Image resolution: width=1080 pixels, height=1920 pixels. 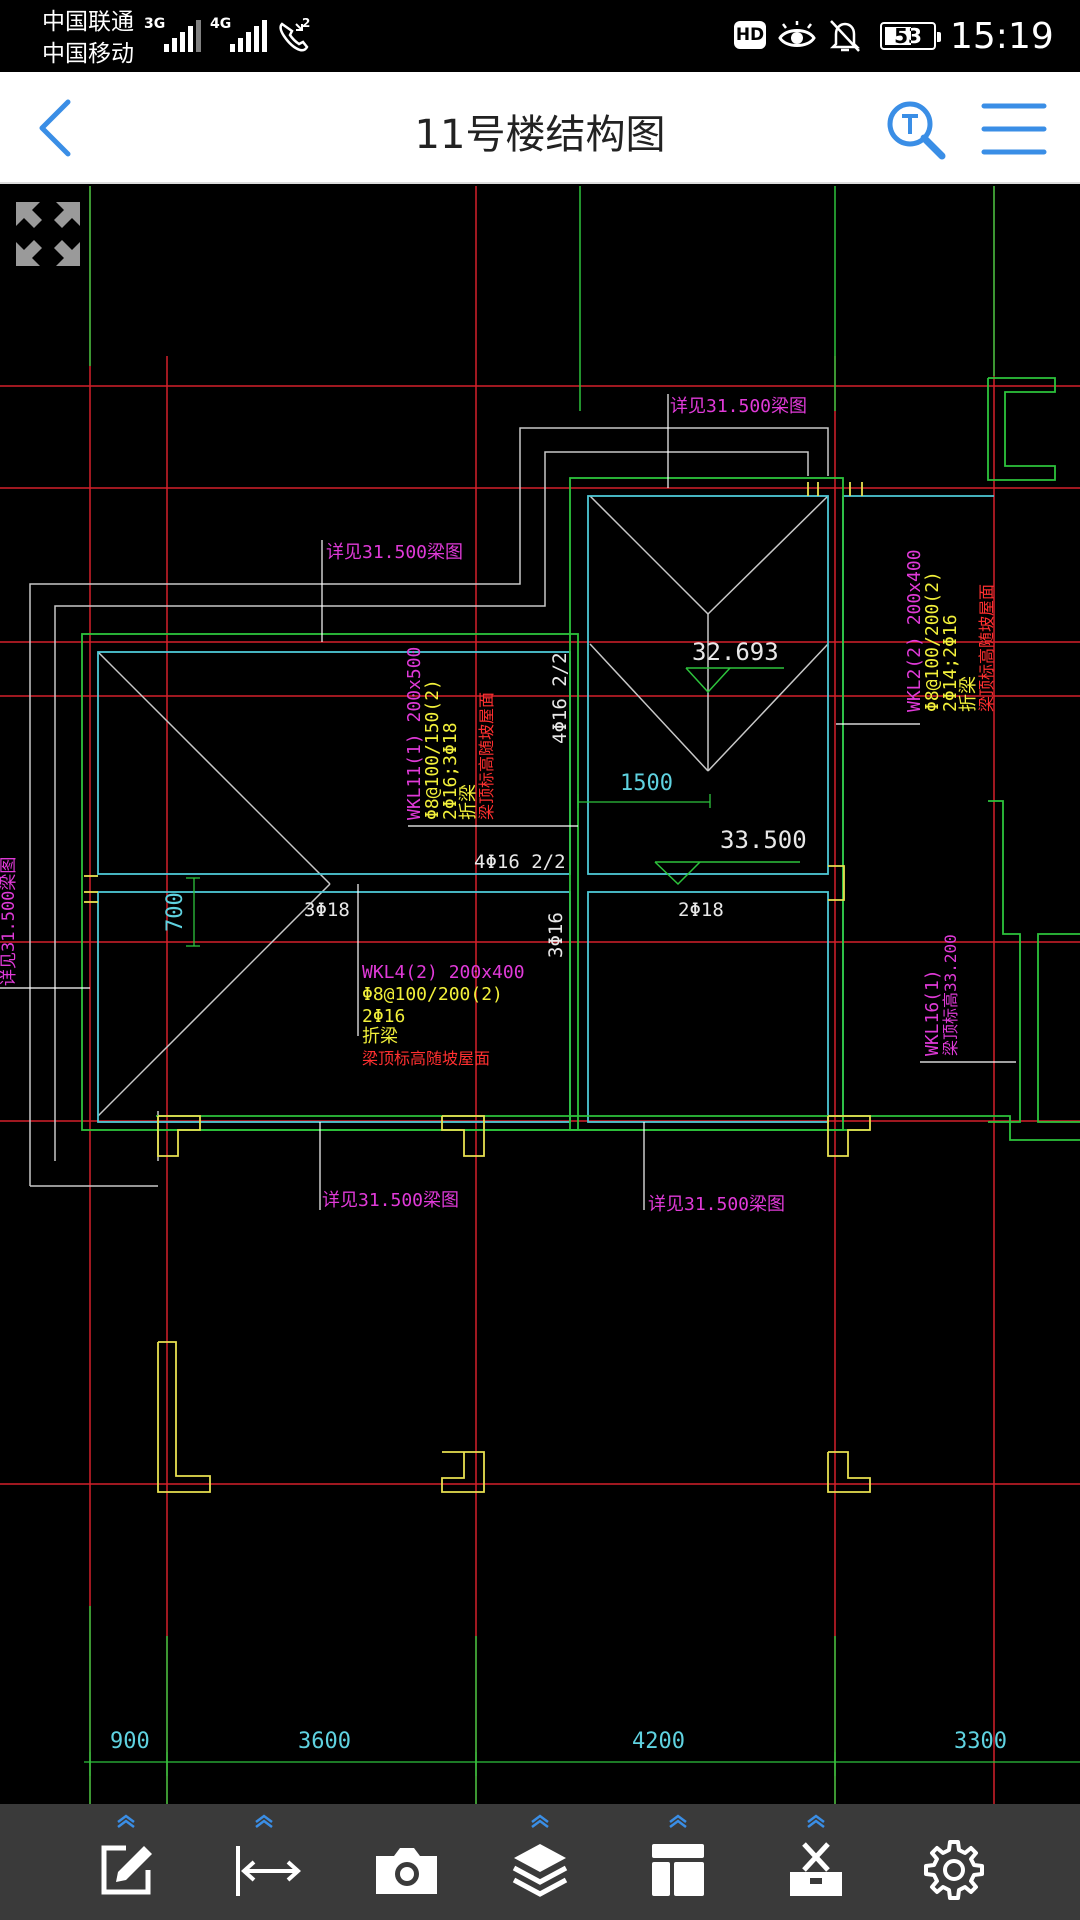 What do you see at coordinates (763, 840) in the screenshot?
I see `elevation-33500: 33.500` at bounding box center [763, 840].